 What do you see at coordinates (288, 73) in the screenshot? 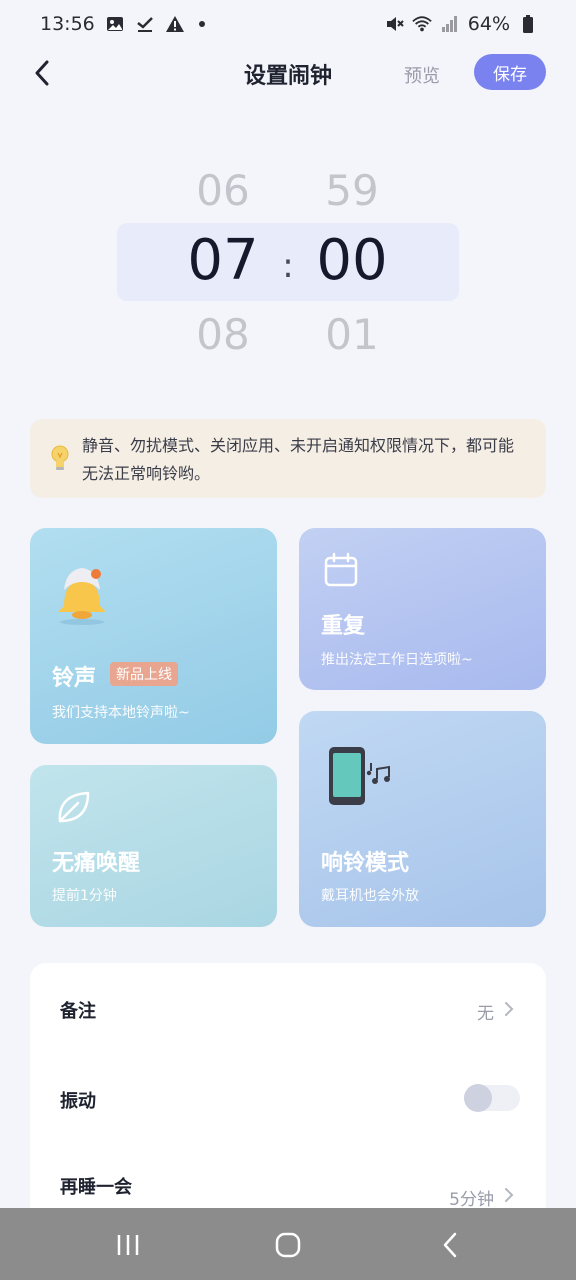
I see `header: 设置闹钟 预览 保存` at bounding box center [288, 73].